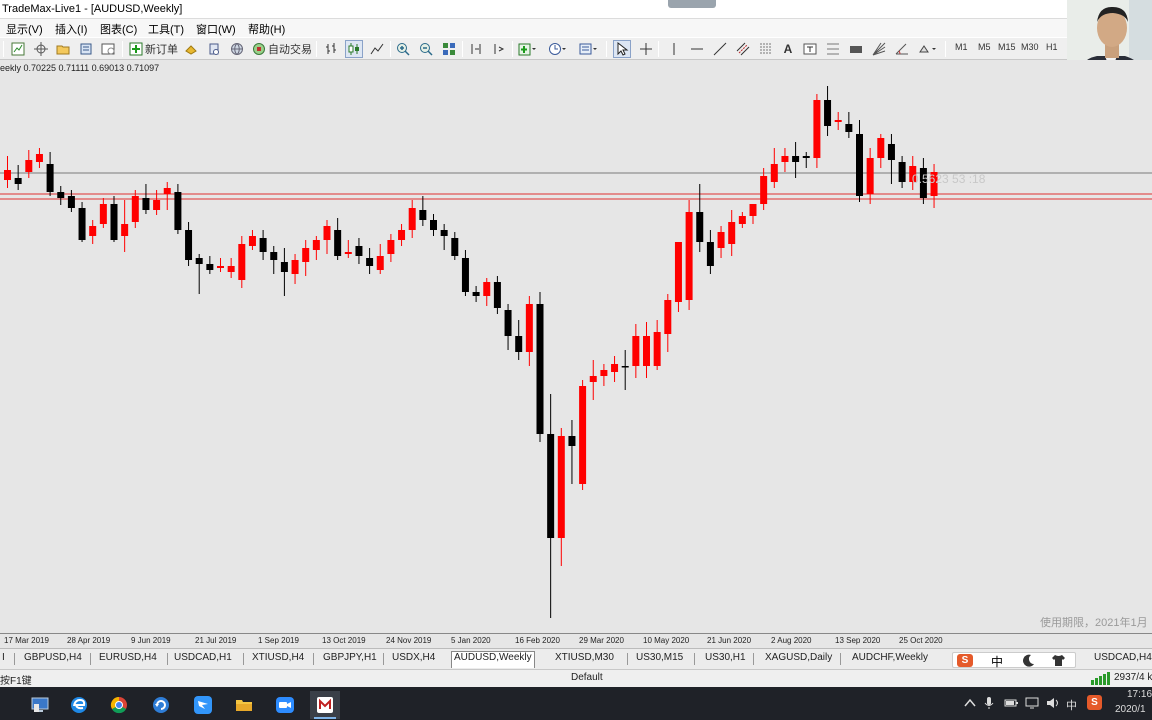  Describe the element at coordinates (584, 659) in the screenshot. I see `tab-chart: XTIUSD,M30` at that location.